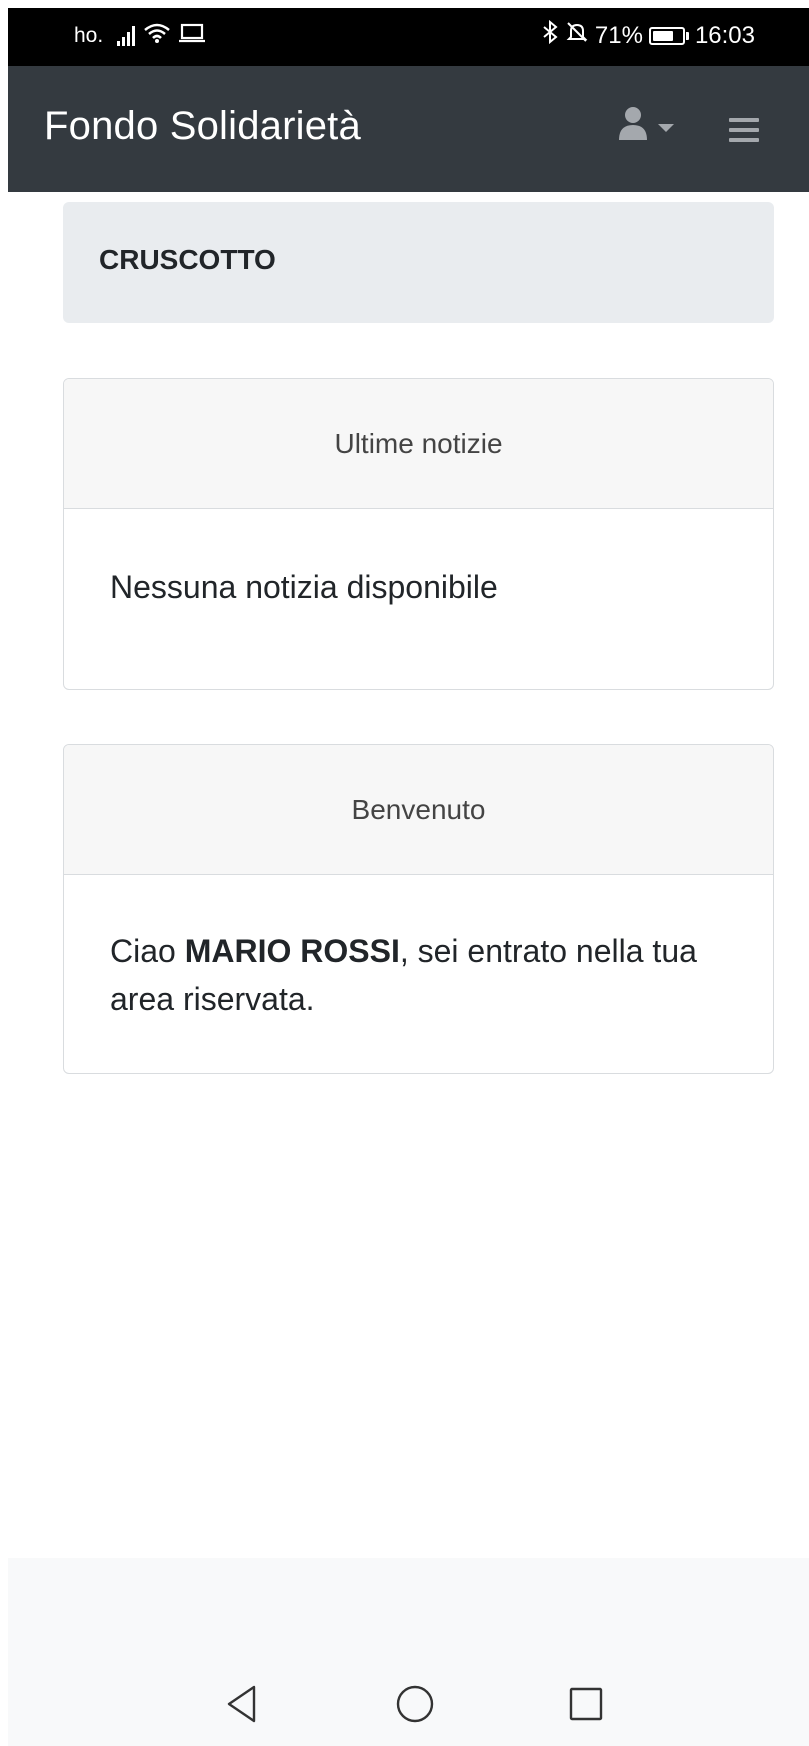 Image resolution: width=809 pixels, height=1746 pixels. Describe the element at coordinates (187, 259) in the screenshot. I see `page-title: CRUSCOTTO` at that location.